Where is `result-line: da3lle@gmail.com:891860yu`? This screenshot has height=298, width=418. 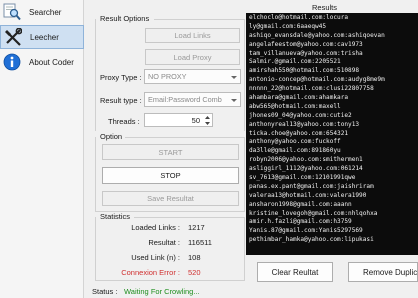
result-line: da3lle@gmail.com:891860yu is located at coordinates (295, 151).